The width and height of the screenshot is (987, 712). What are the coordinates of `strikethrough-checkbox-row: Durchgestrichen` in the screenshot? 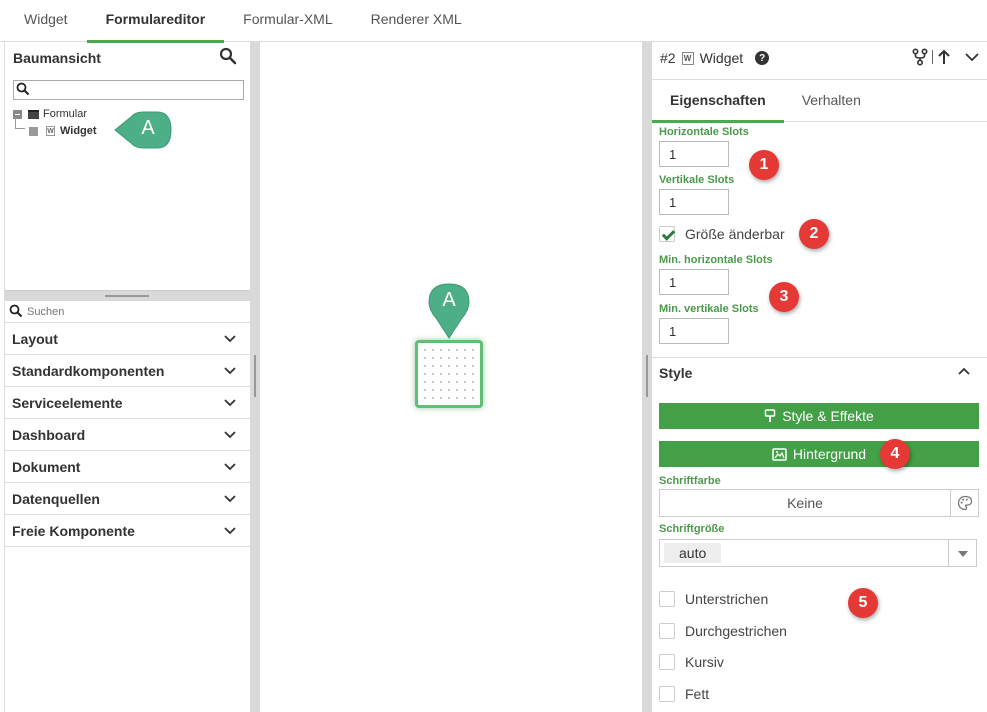 It's located at (723, 631).